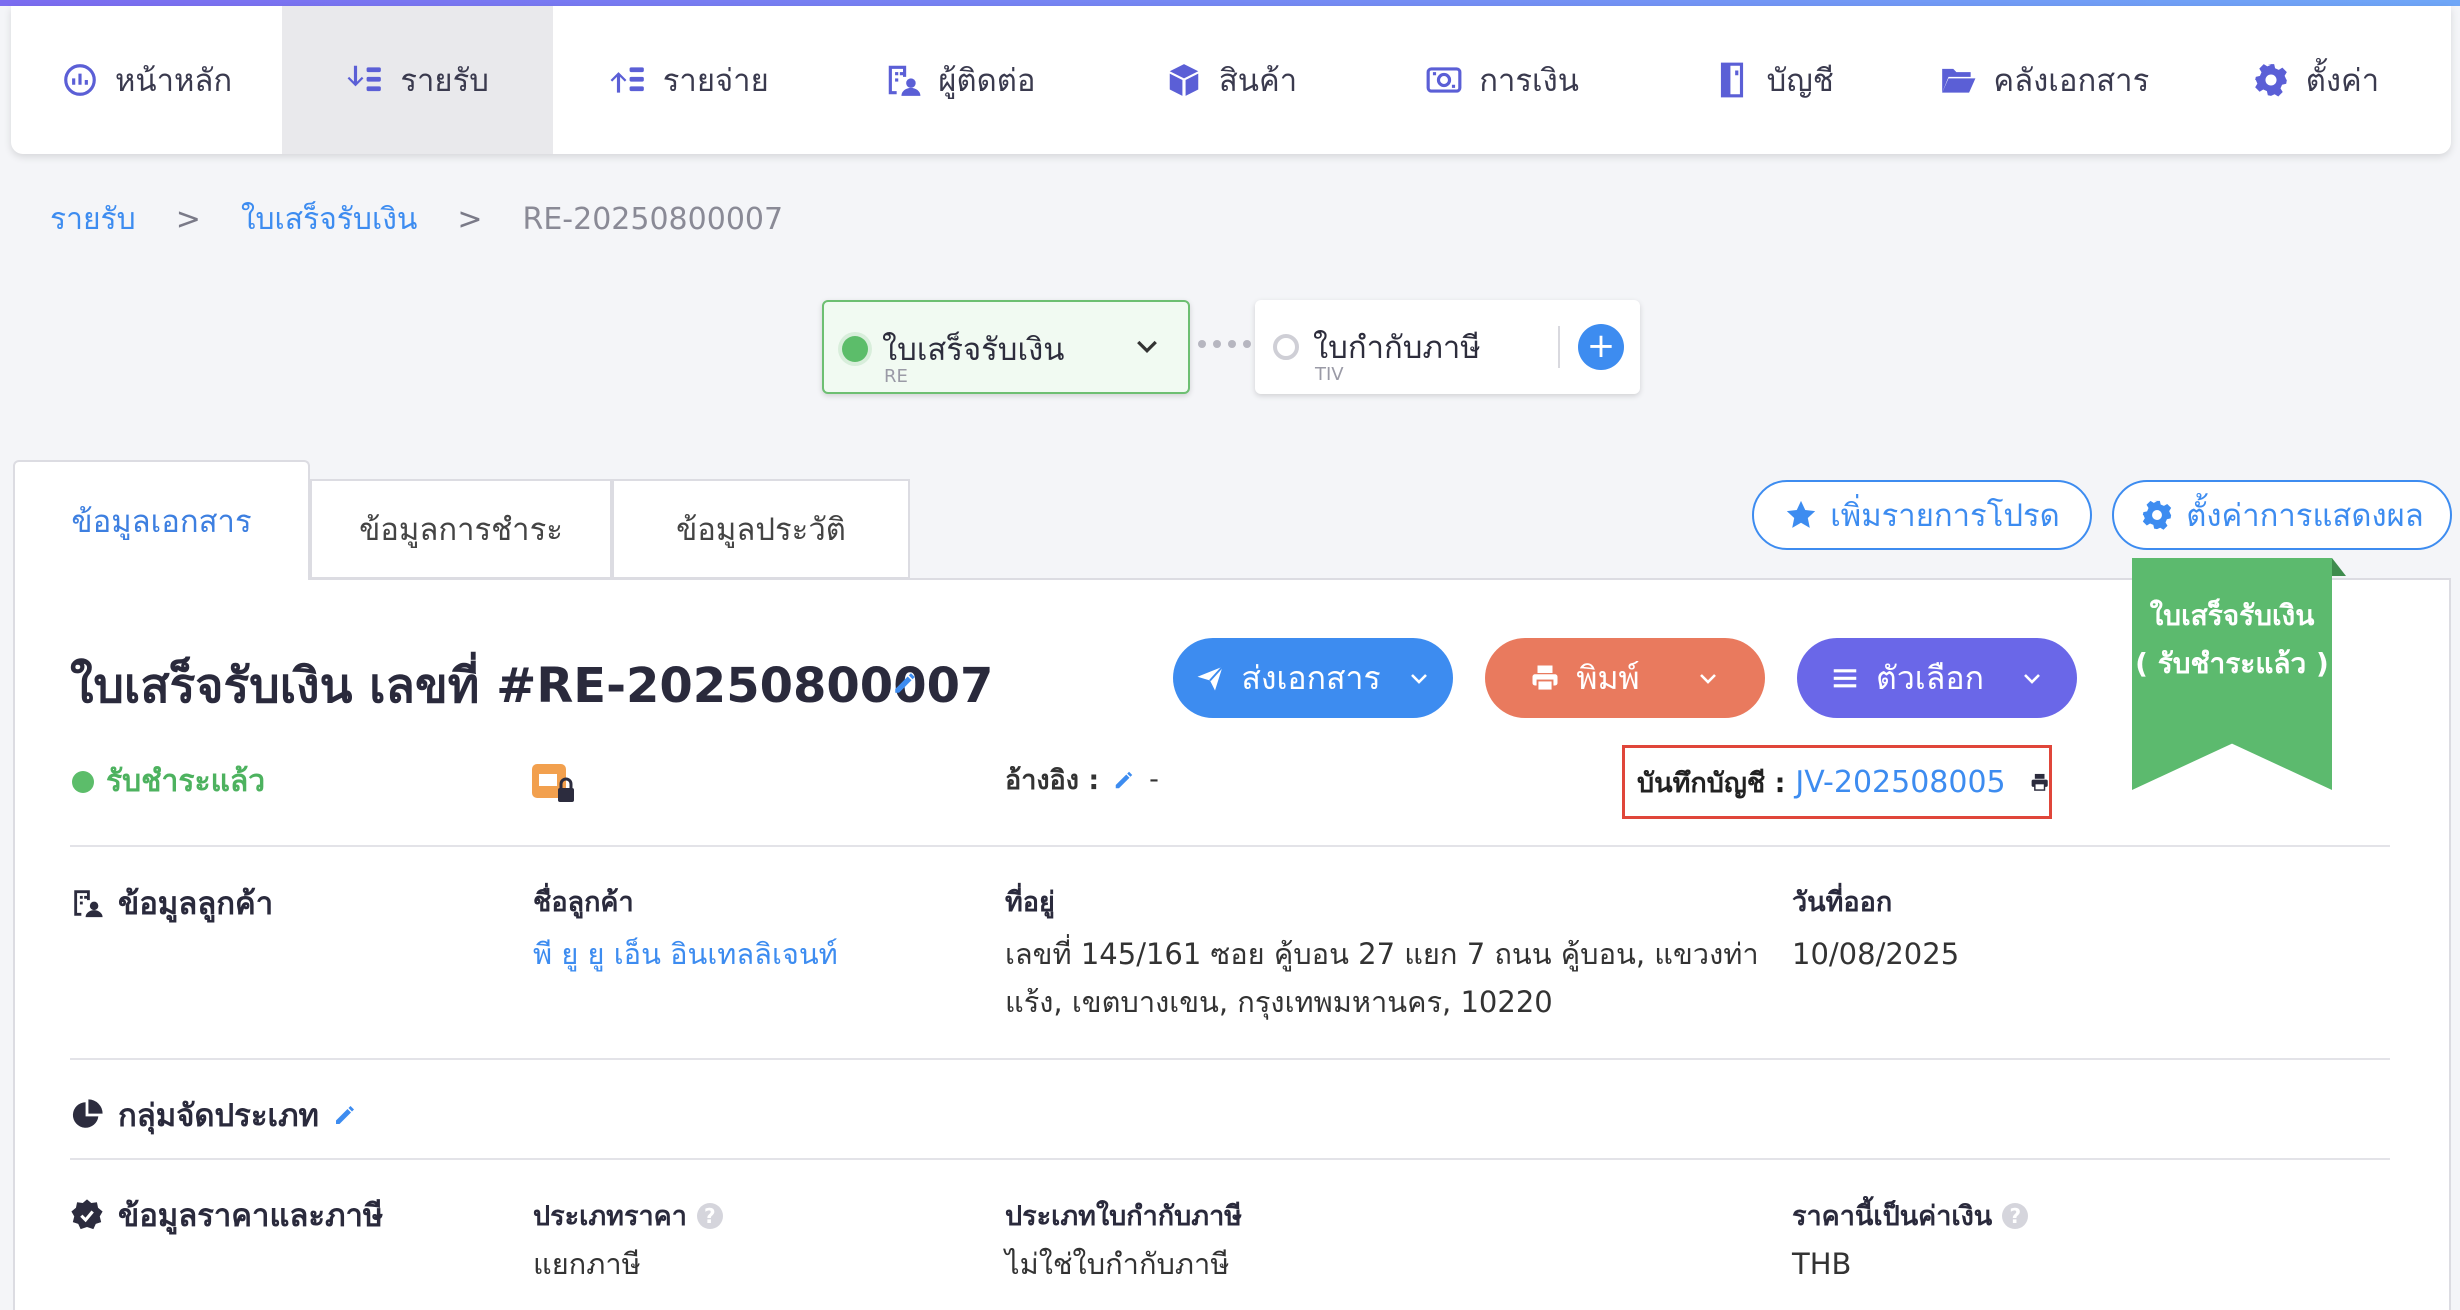 This screenshot has width=2460, height=1310. What do you see at coordinates (1945, 516) in the screenshot?
I see `add-favorite-label: เพิ่มรายการโปรด` at bounding box center [1945, 516].